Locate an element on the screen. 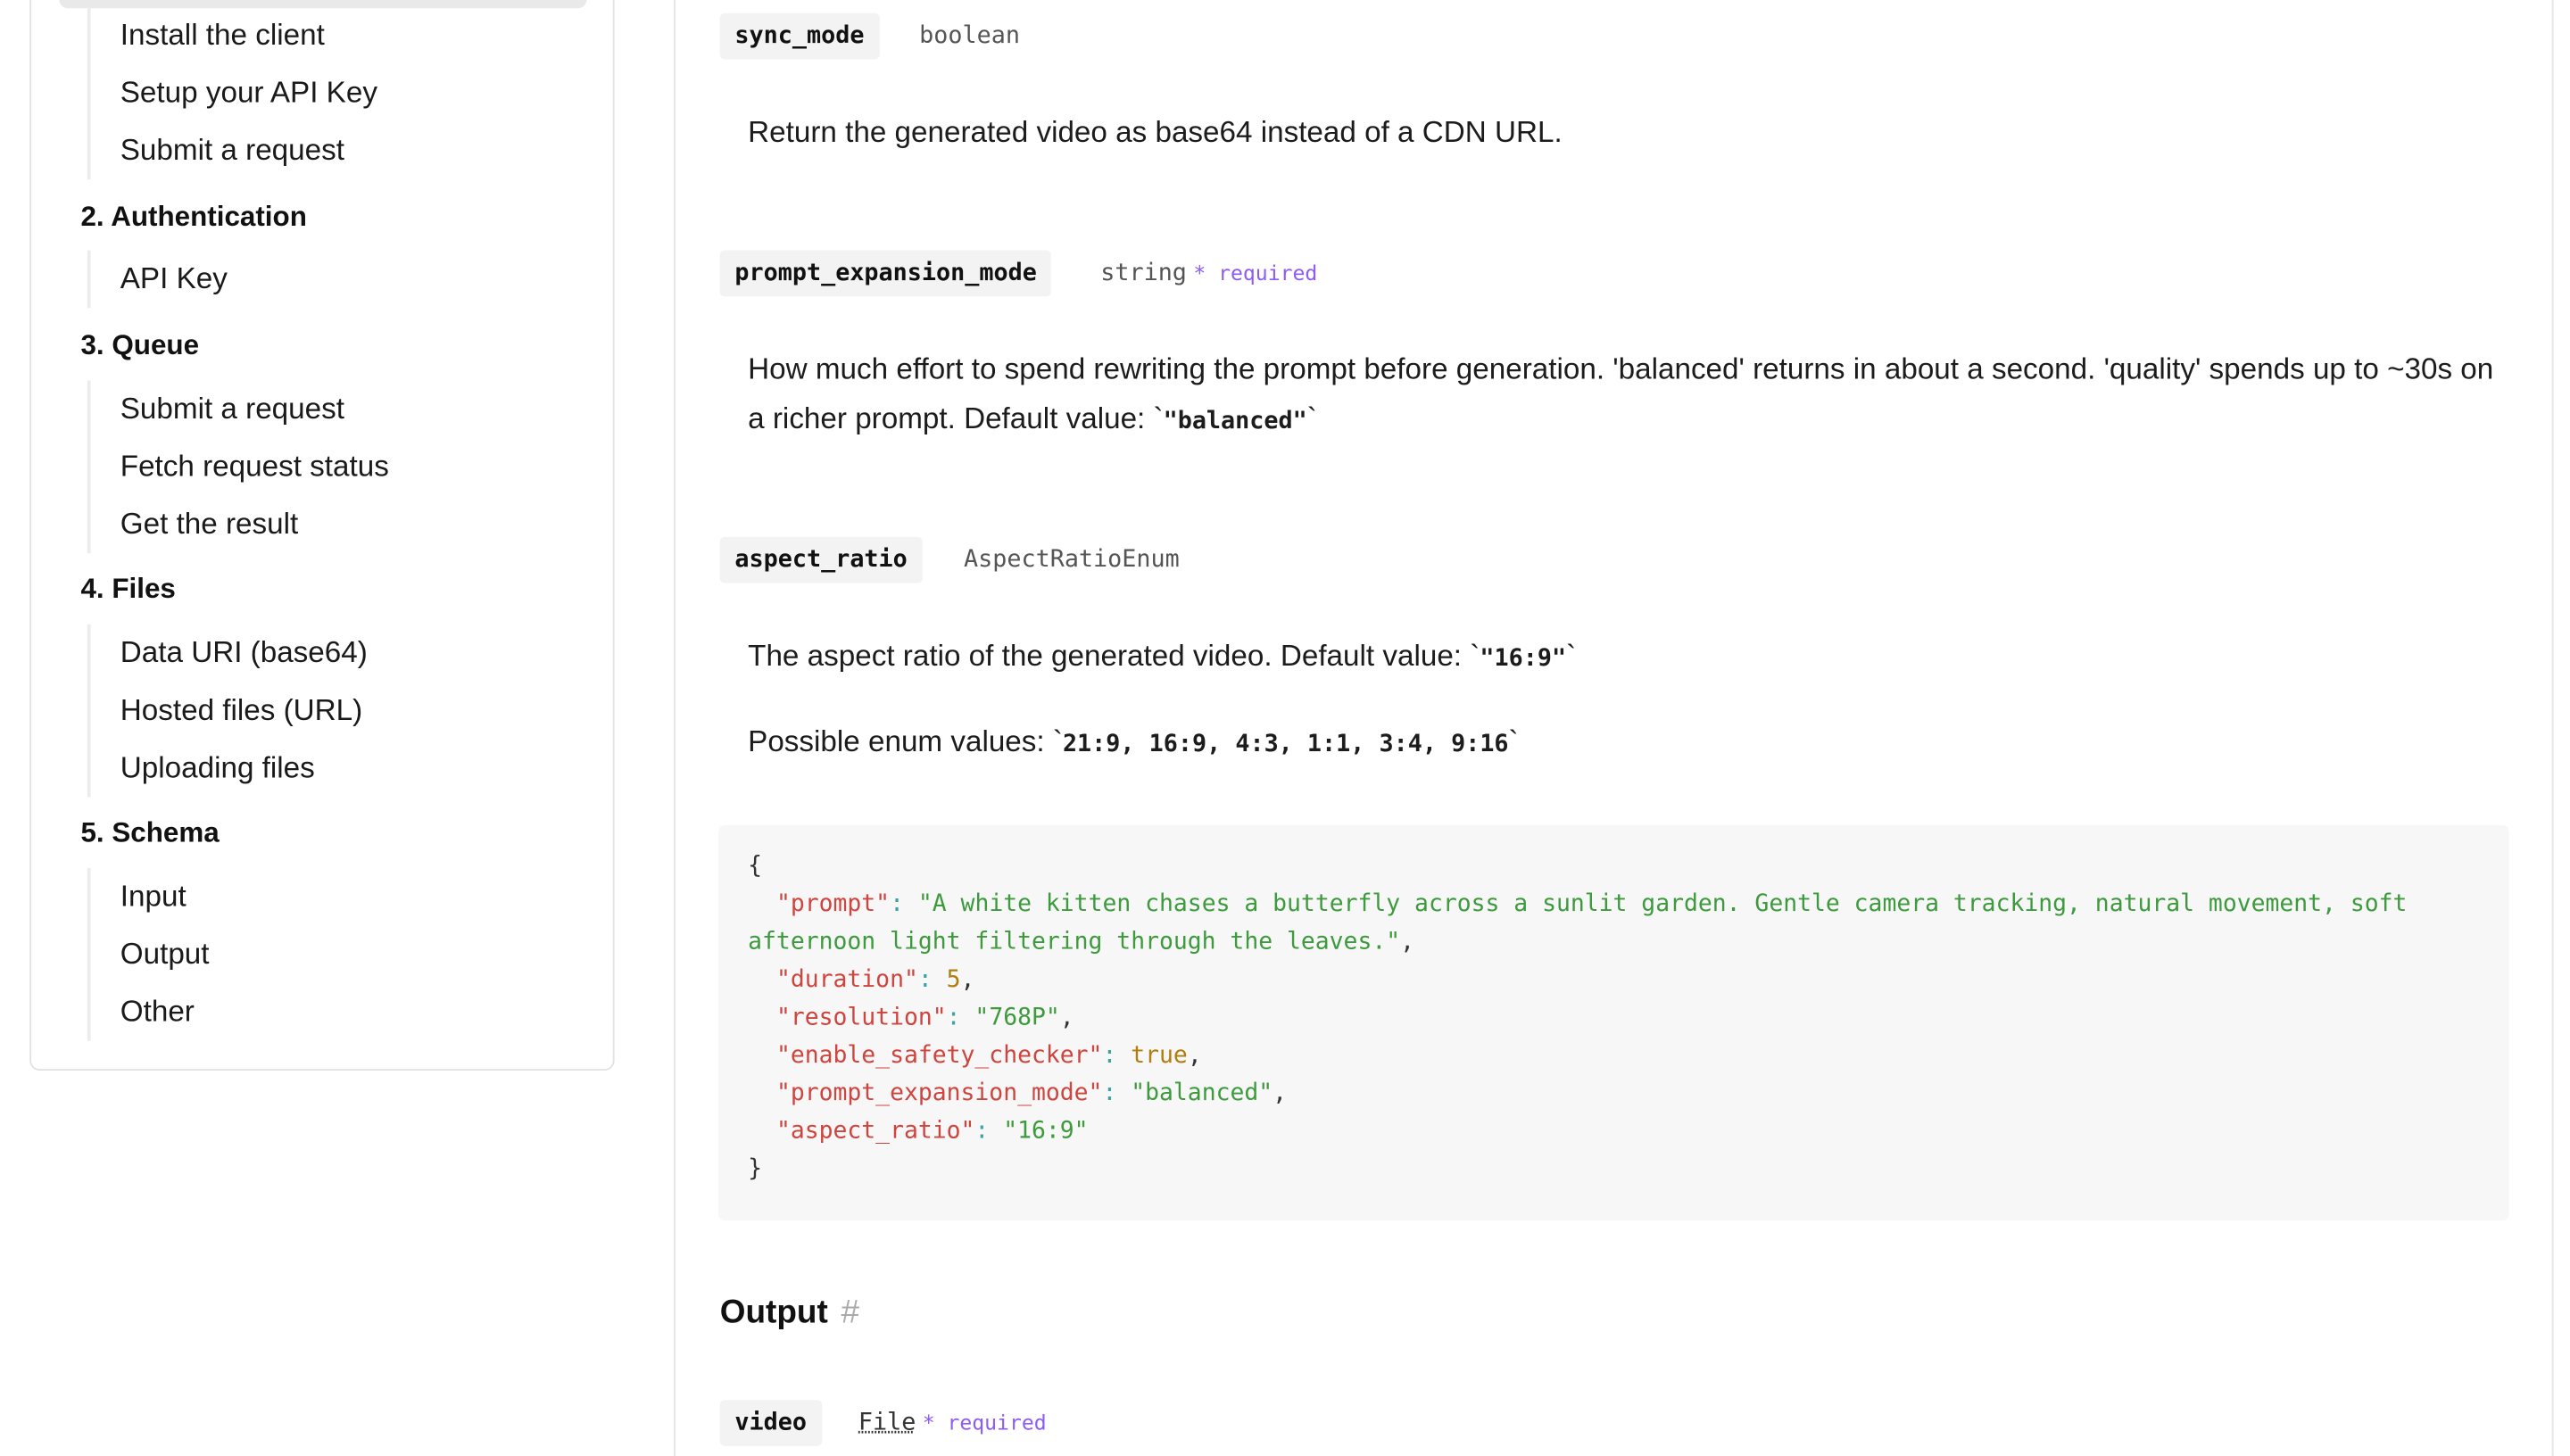 Image resolution: width=2570 pixels, height=1456 pixels. enum-label: Possible enum values: ` is located at coordinates (905, 741).